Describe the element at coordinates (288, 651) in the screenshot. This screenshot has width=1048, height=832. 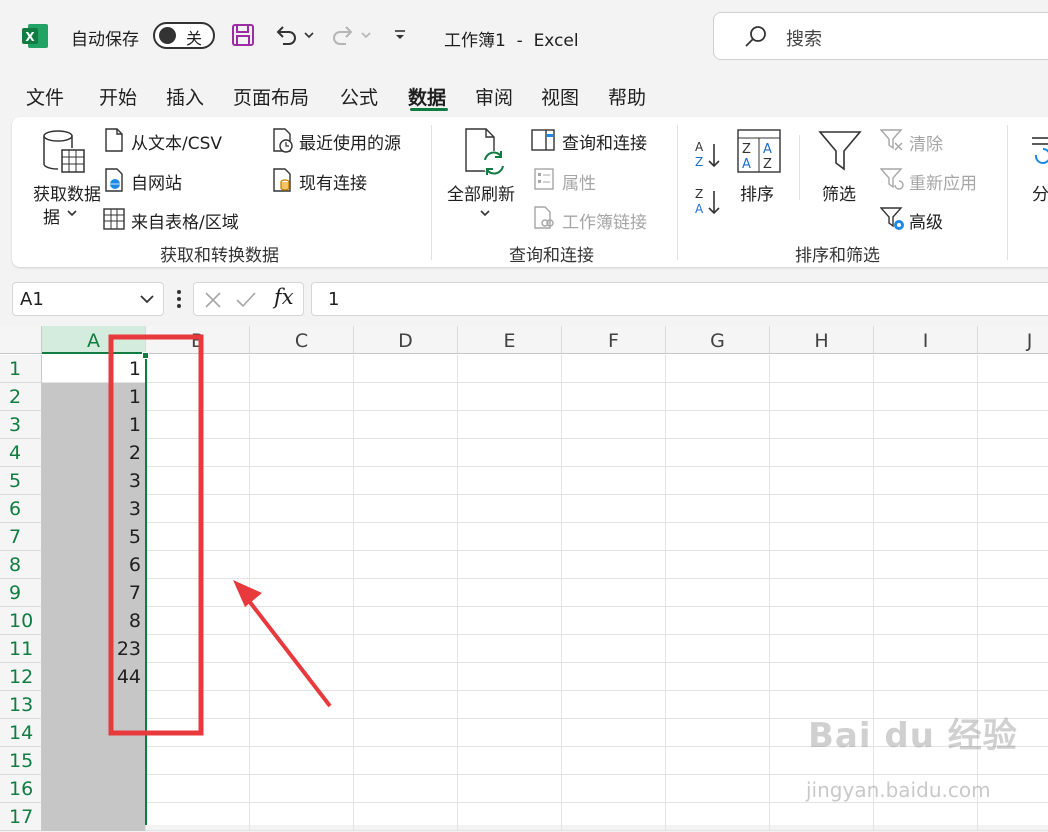
I see `annotation-arrow-shaft` at that location.